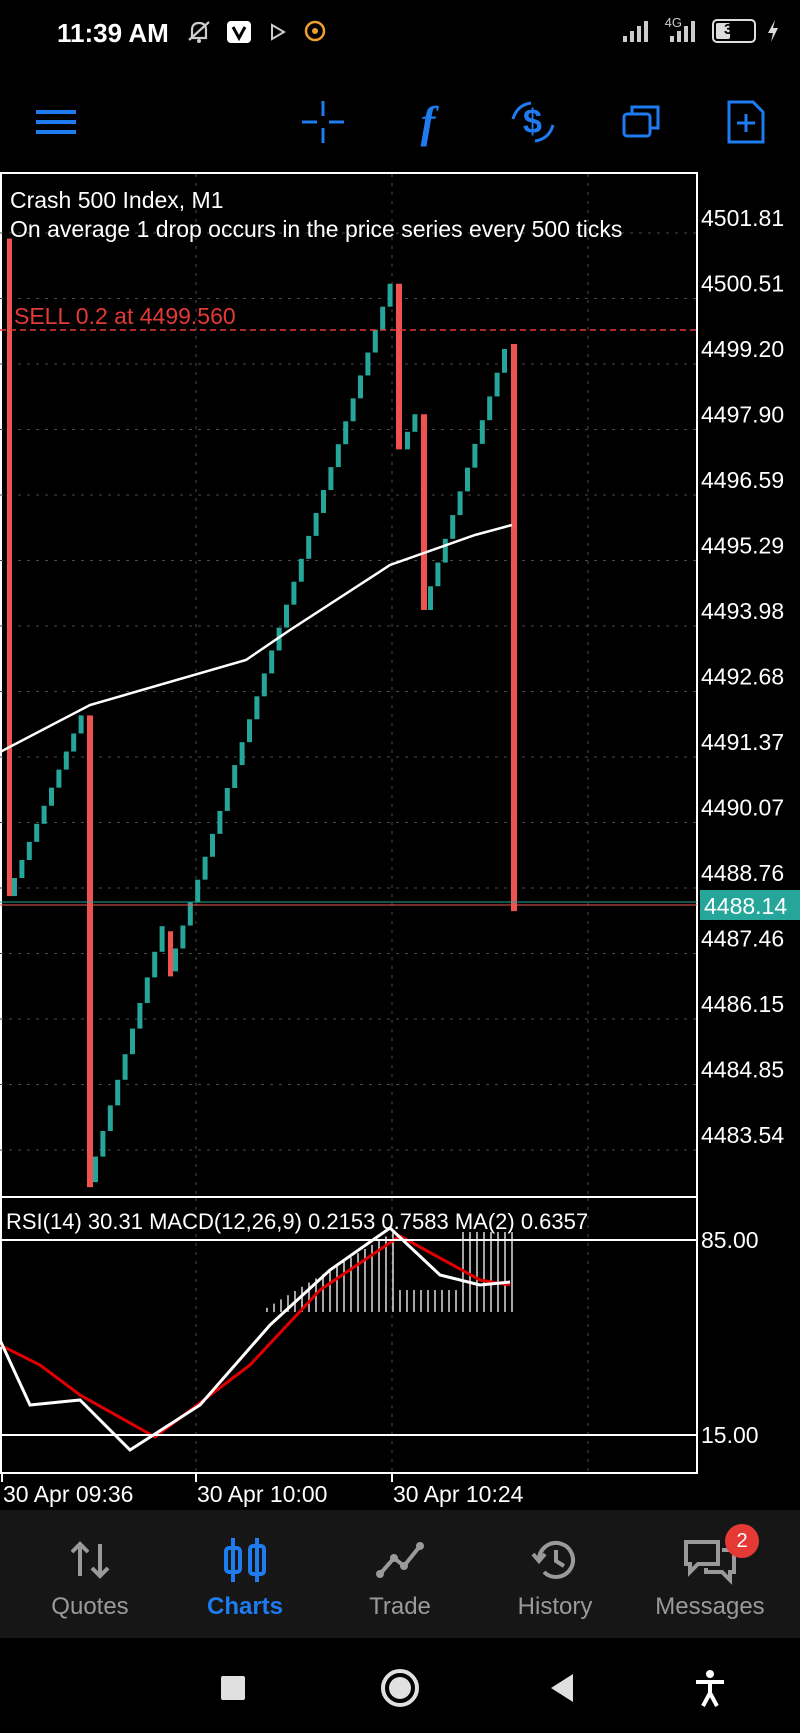 The width and height of the screenshot is (800, 1733). I want to click on battery-icon: 36, so click(734, 31).